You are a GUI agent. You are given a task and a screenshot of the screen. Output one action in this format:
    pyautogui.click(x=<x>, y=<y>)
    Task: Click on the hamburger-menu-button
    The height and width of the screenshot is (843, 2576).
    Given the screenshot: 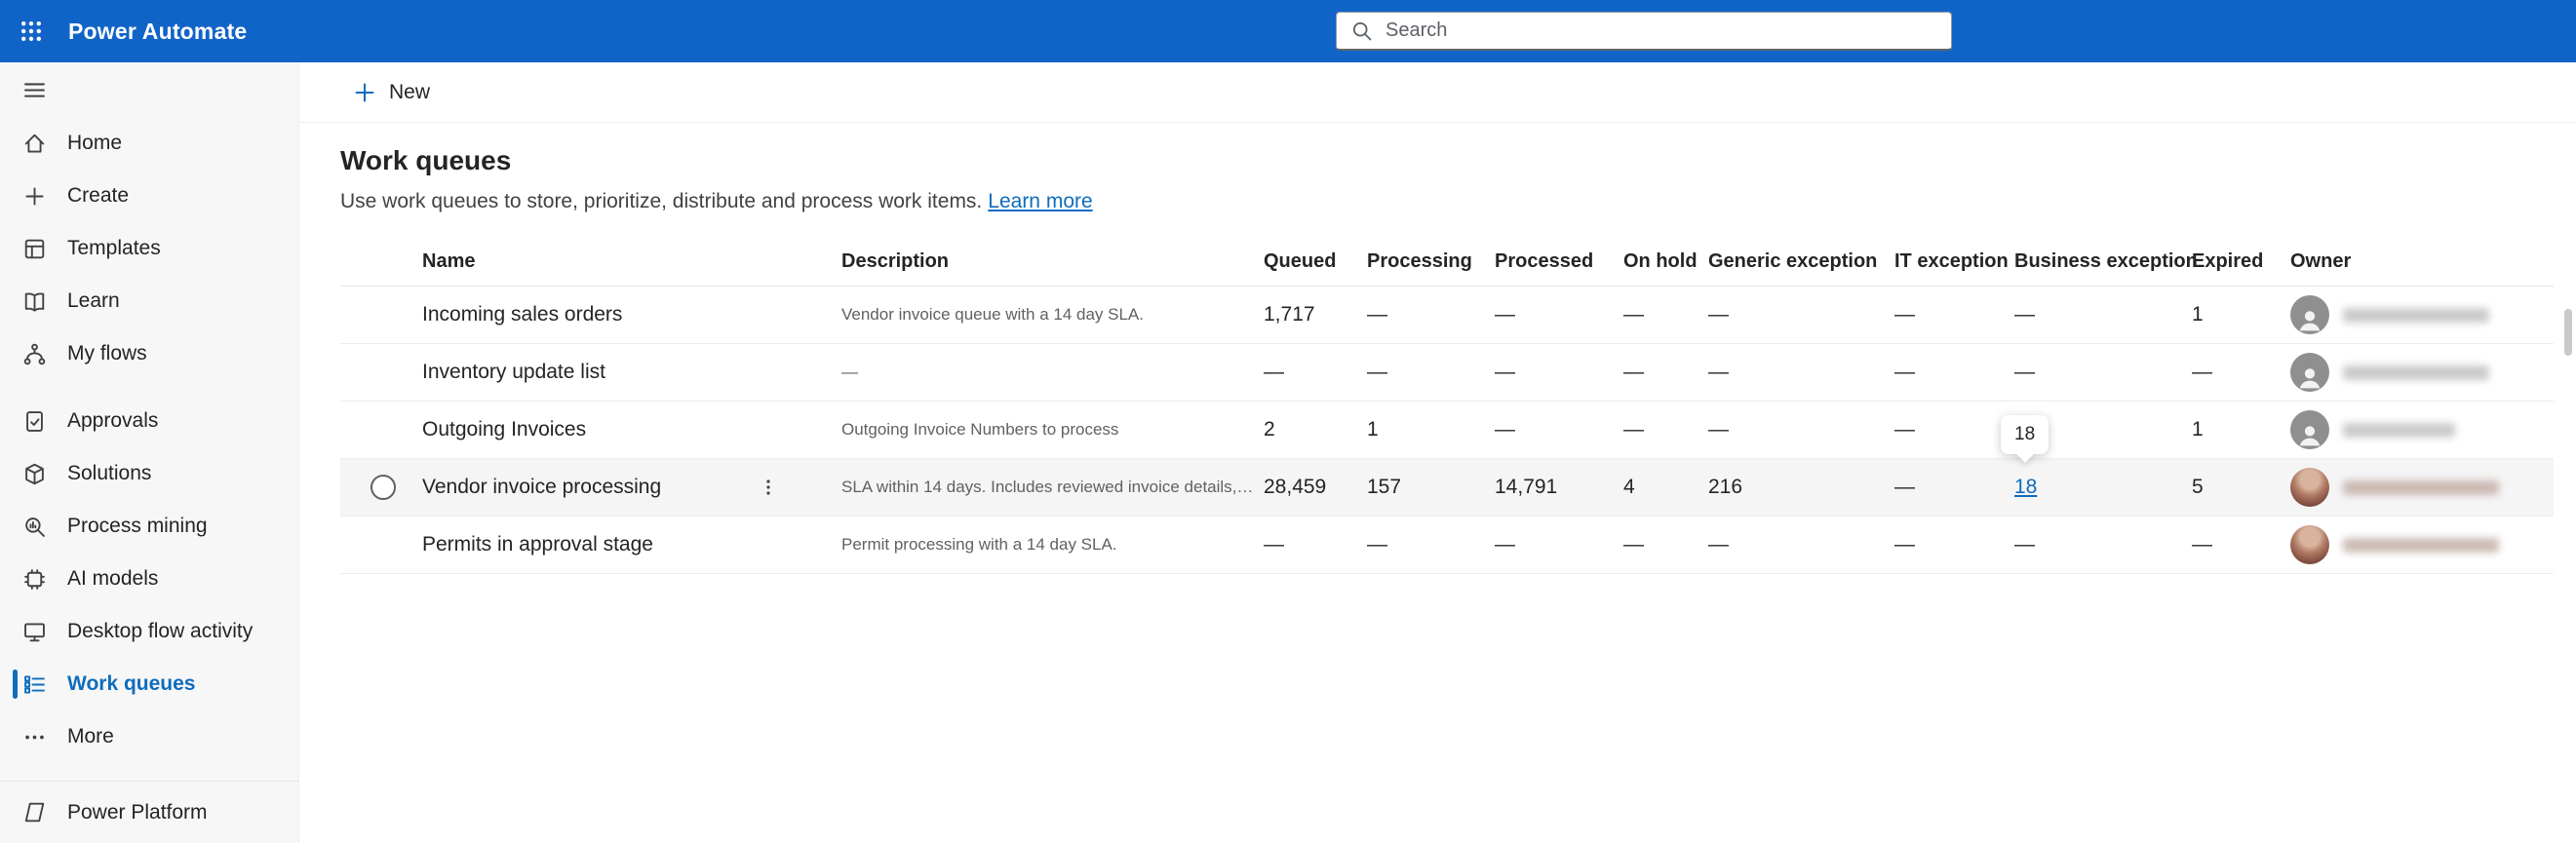 What is the action you would take?
    pyautogui.click(x=149, y=89)
    